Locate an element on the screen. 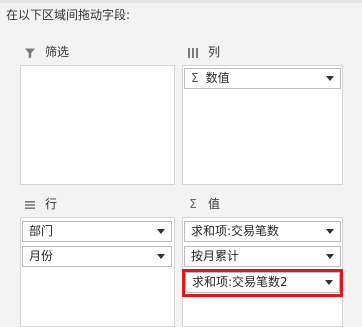  value-field-sum-transactions-2: 求和项:交易笔数2 is located at coordinates (262, 282).